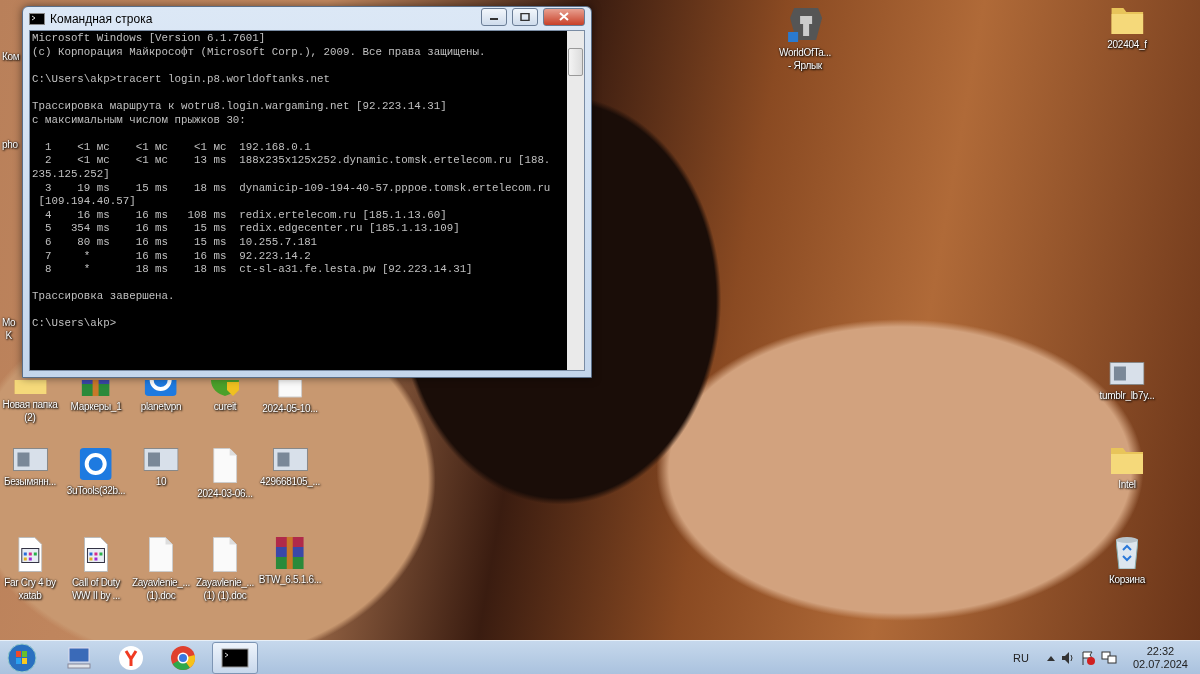  Describe the element at coordinates (575, 62) in the screenshot. I see `scroll-thumb` at that location.